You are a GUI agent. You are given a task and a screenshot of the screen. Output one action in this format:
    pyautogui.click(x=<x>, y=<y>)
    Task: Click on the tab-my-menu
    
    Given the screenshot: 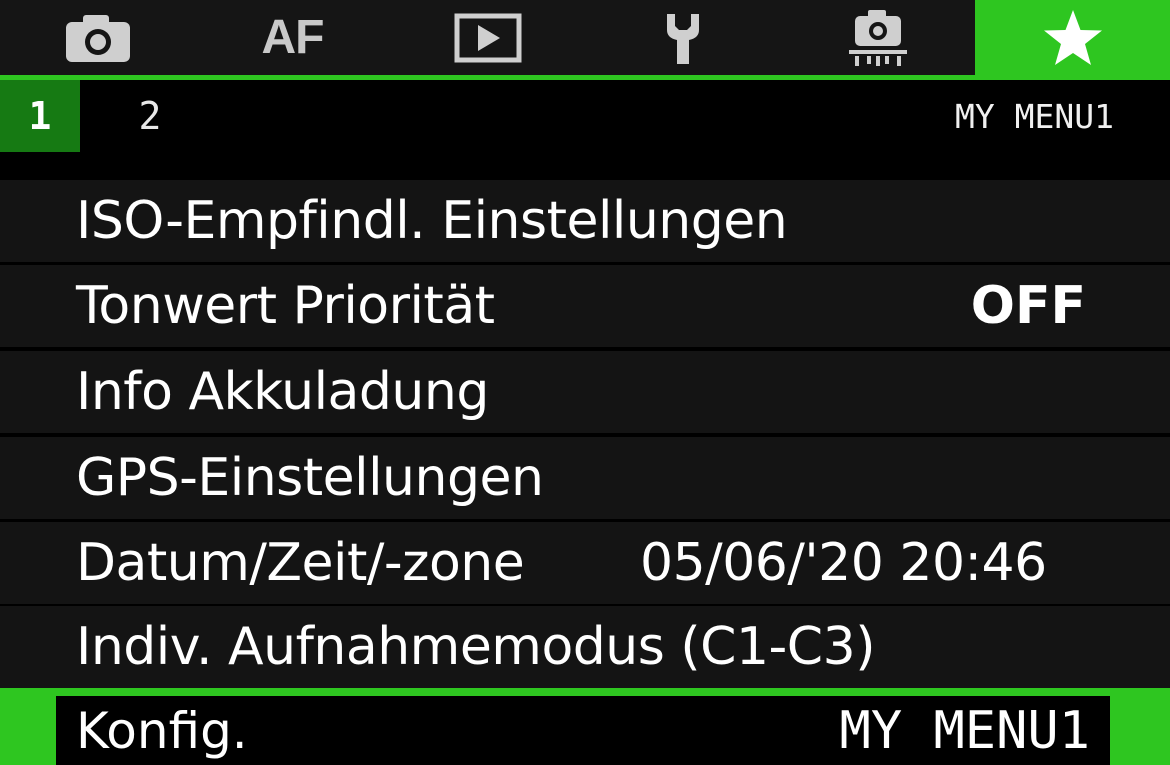 What is the action you would take?
    pyautogui.click(x=1072, y=37)
    